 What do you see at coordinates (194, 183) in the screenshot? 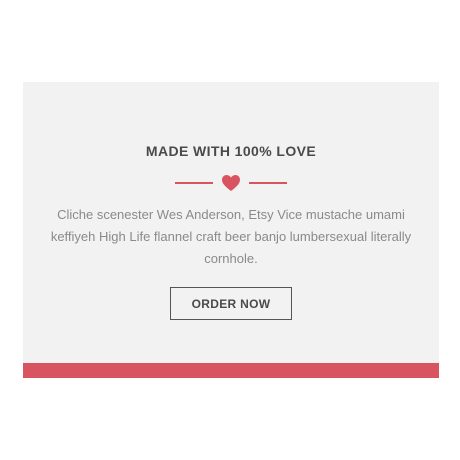
I see `divider-line-left` at bounding box center [194, 183].